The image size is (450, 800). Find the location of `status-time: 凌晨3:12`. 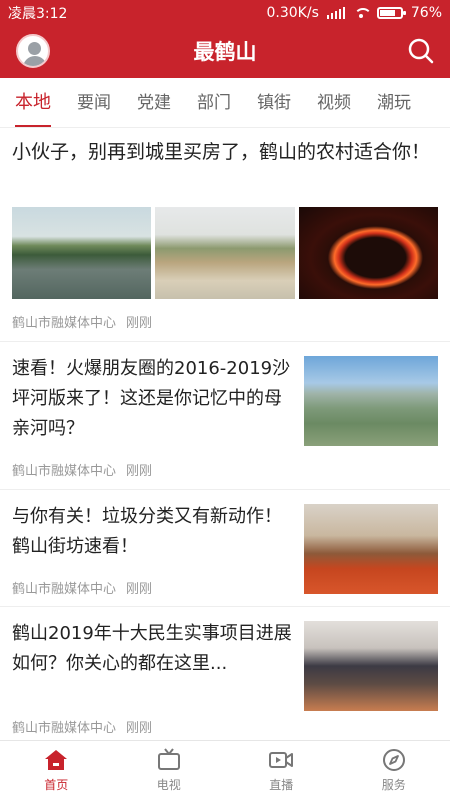

status-time: 凌晨3:12 is located at coordinates (38, 14).